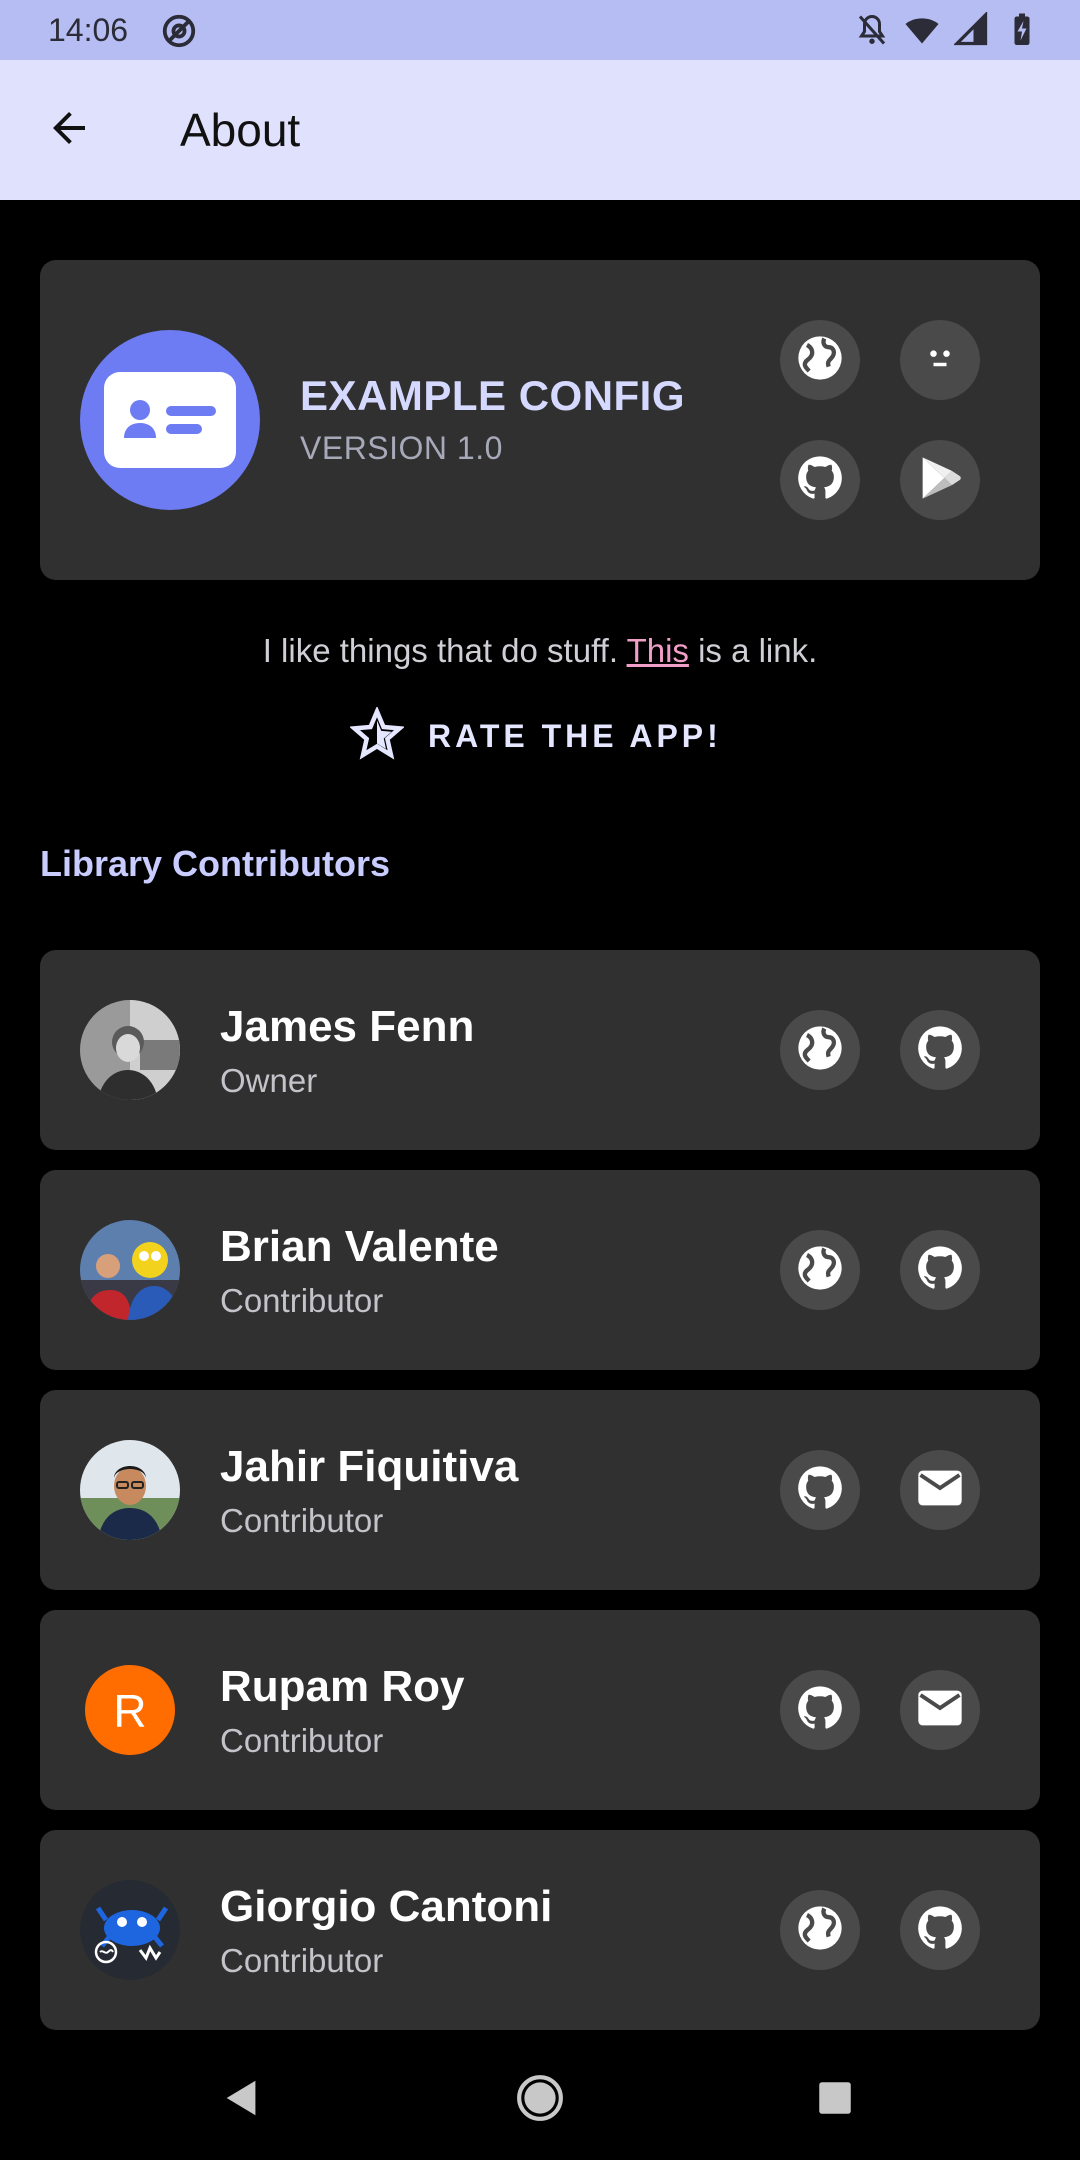 This screenshot has width=1080, height=2160. I want to click on contributor-card: Brian Valente Contributor, so click(540, 1270).